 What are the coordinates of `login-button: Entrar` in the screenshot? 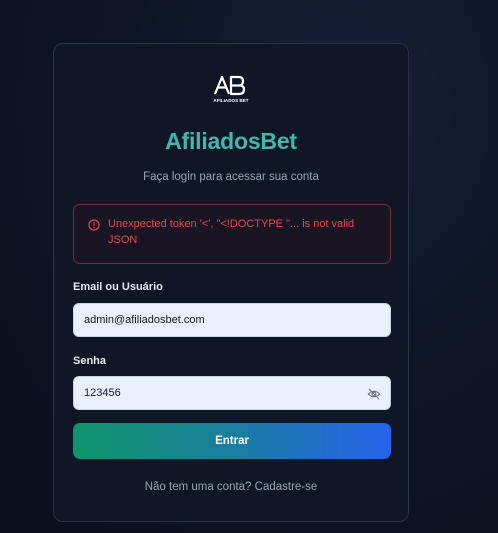 It's located at (232, 441).